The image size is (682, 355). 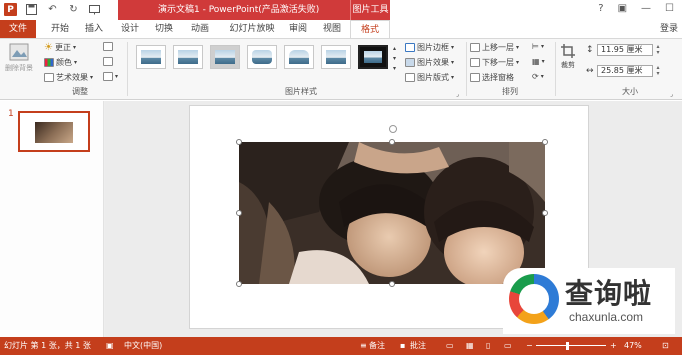 What do you see at coordinates (127, 69) in the screenshot?
I see `group-divider` at bounding box center [127, 69].